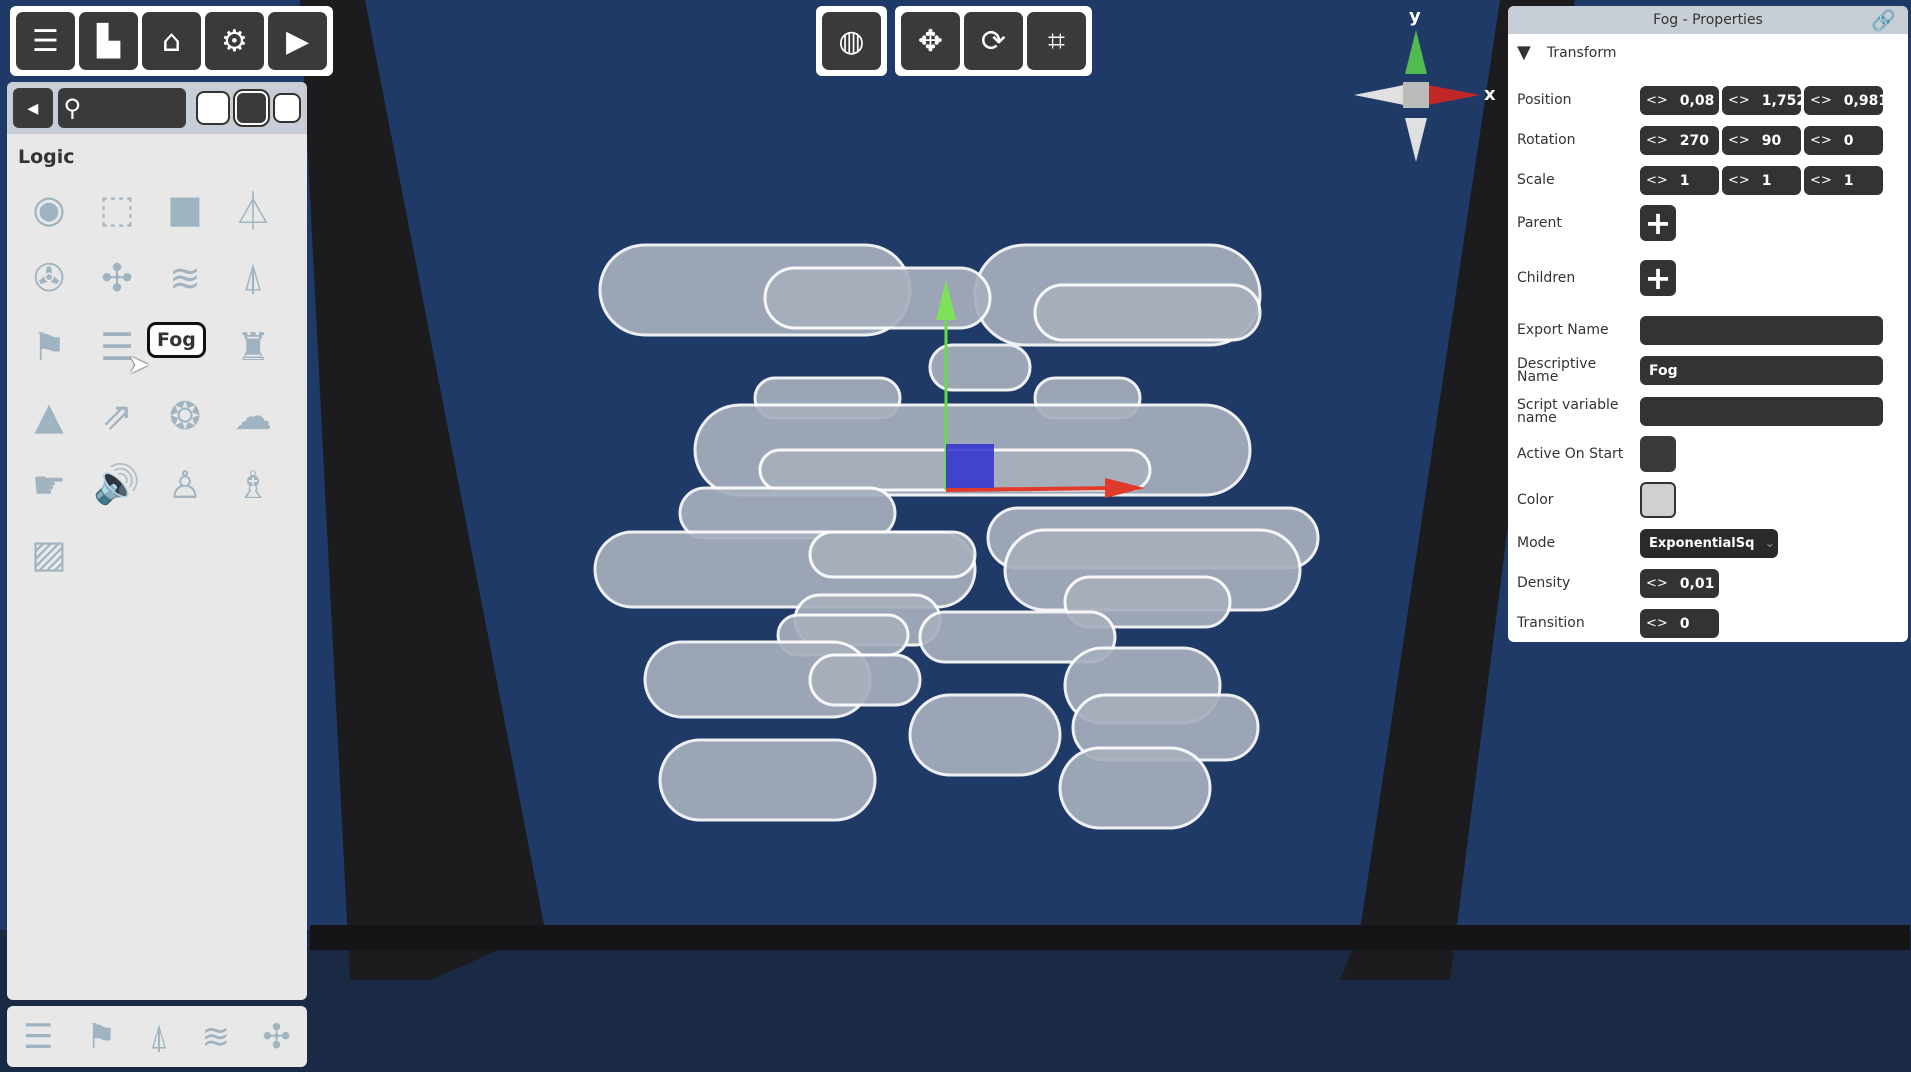  Describe the element at coordinates (1563, 330) in the screenshot. I see `export-name-label: Export Name` at that location.